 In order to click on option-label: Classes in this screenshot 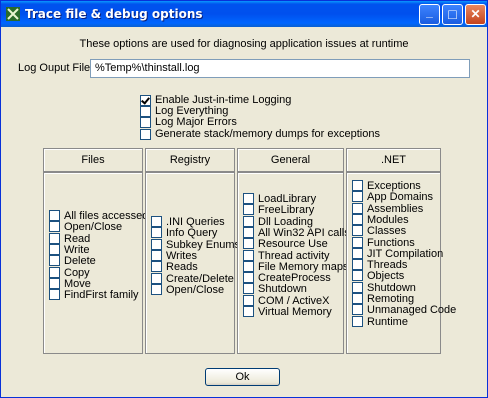, I will do `click(387, 230)`.